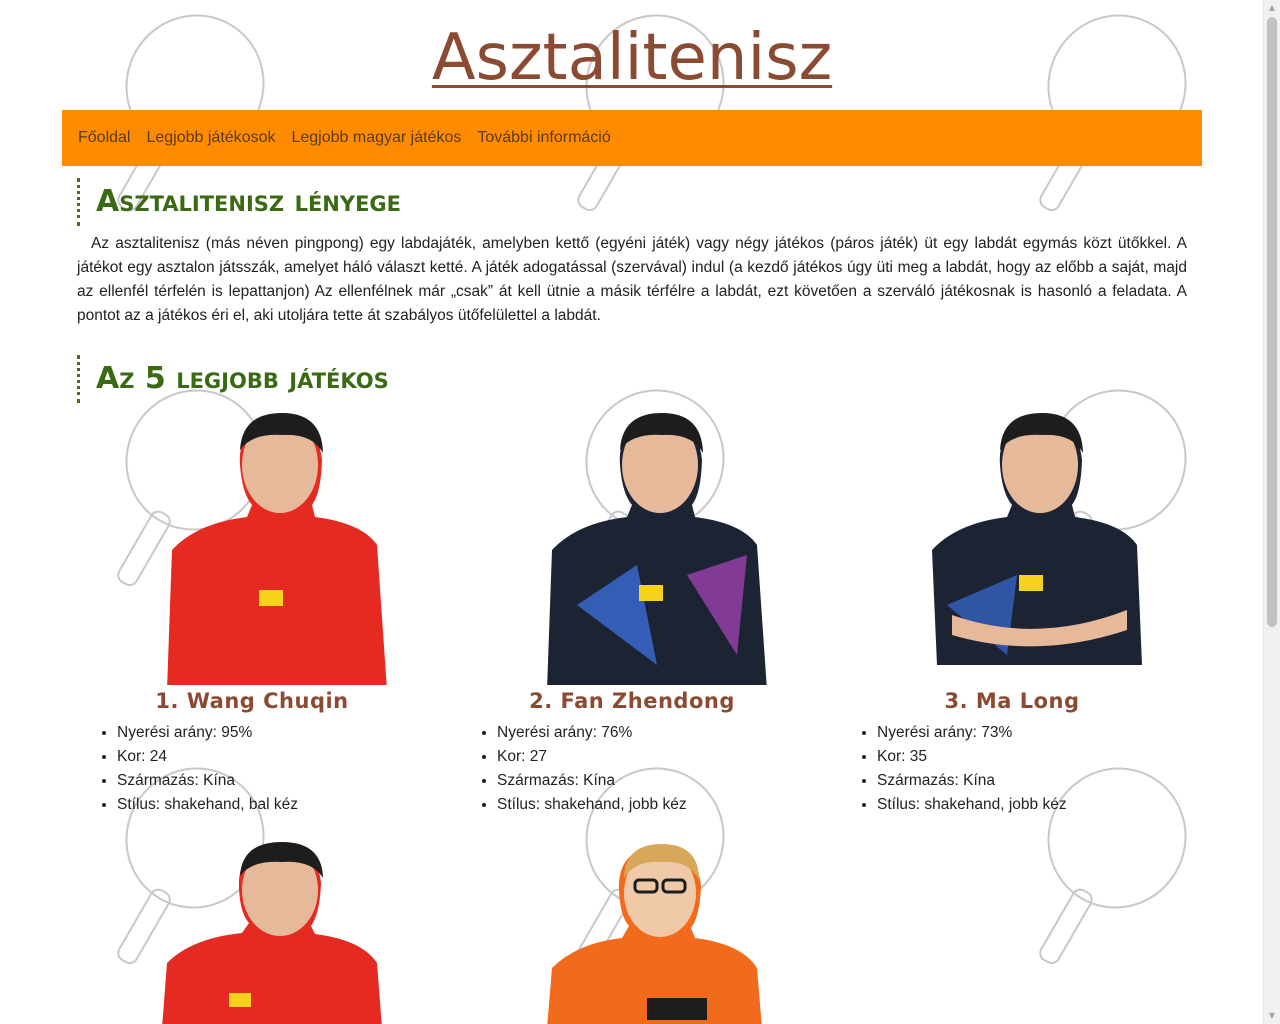 The width and height of the screenshot is (1280, 1024). What do you see at coordinates (207, 733) in the screenshot?
I see `player-stat: Nyerési arány: 95%` at bounding box center [207, 733].